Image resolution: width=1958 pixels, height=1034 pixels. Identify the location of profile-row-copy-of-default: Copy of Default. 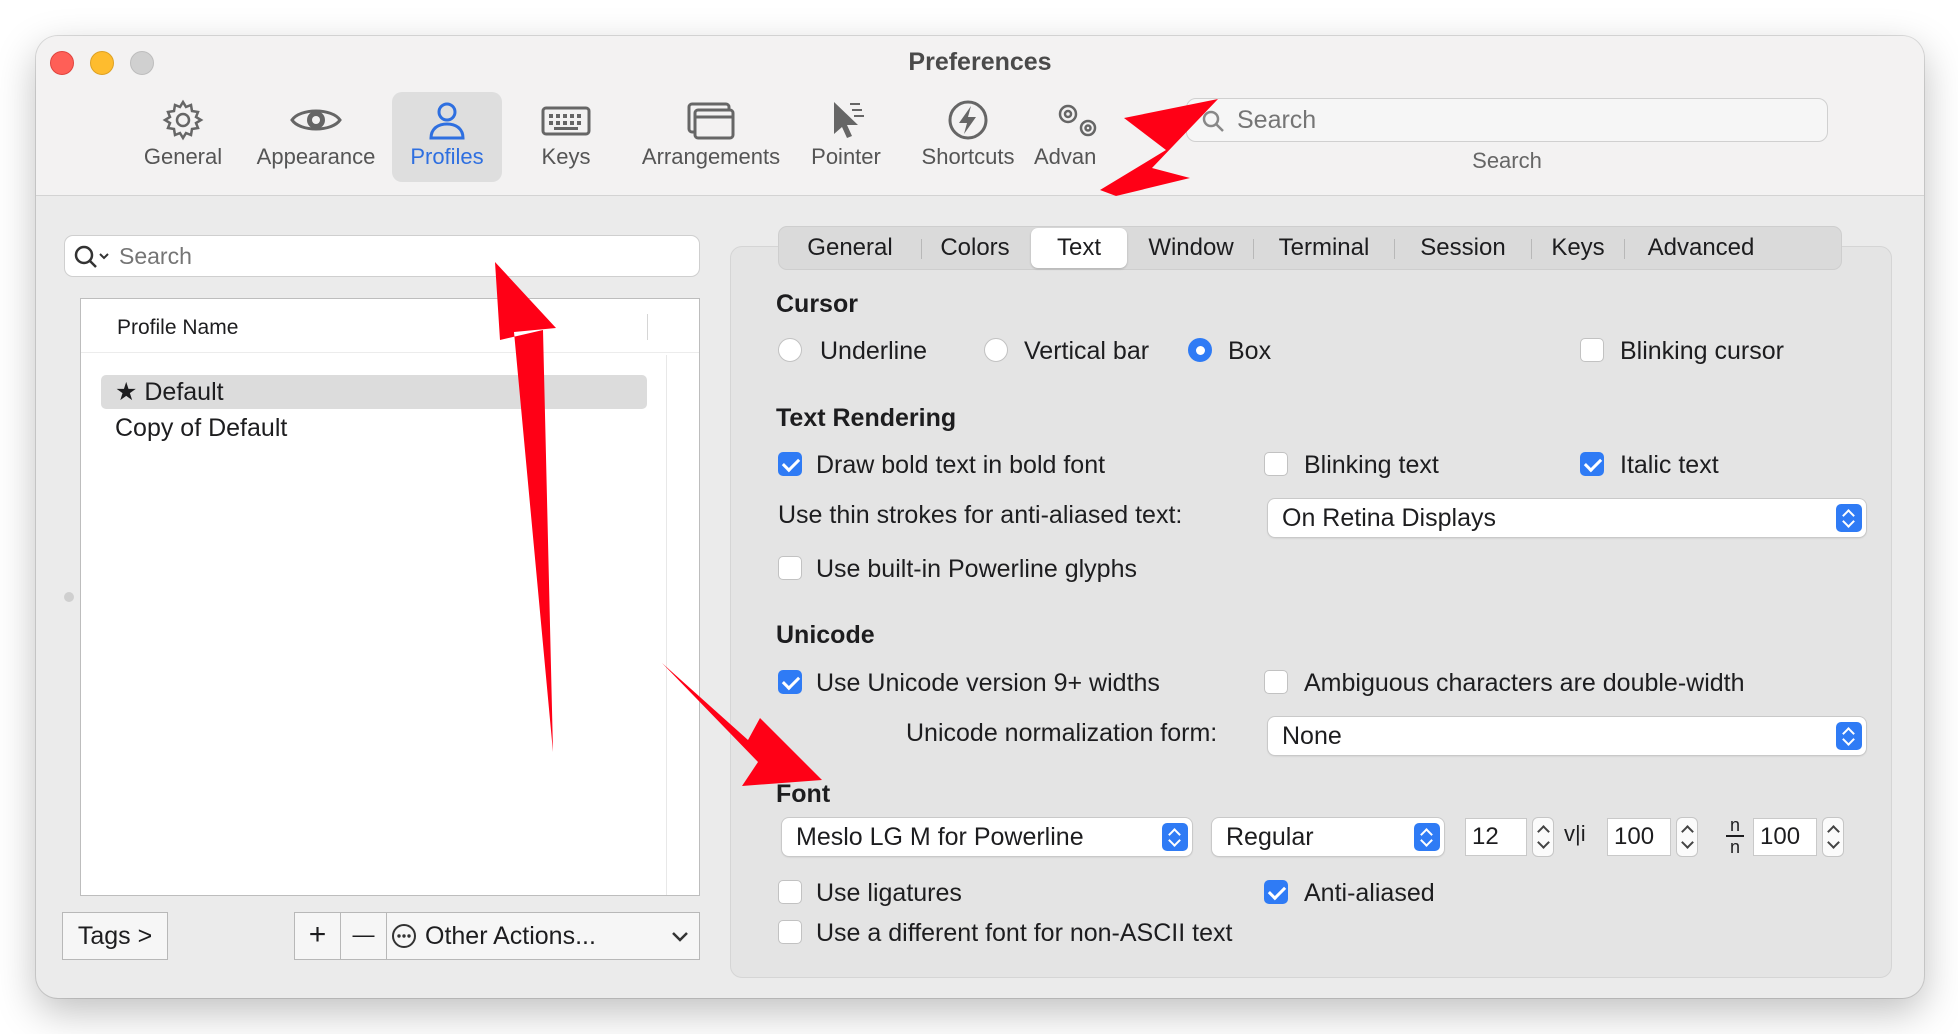
(374, 428).